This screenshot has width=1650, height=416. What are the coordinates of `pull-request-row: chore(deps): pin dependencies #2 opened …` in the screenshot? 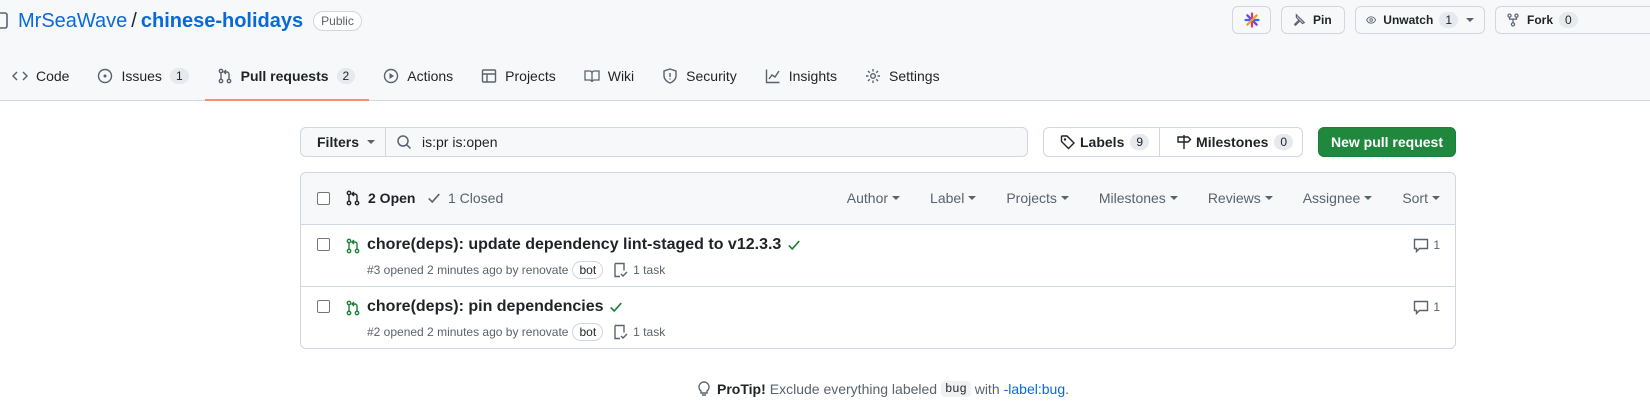 It's located at (878, 317).